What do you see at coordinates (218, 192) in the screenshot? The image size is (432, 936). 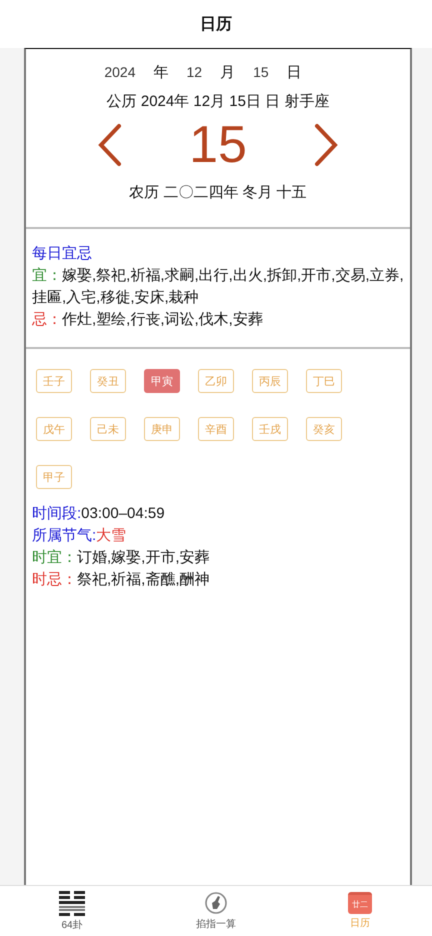 I see `lunar-date: 农历 二〇二四年 冬月 十五` at bounding box center [218, 192].